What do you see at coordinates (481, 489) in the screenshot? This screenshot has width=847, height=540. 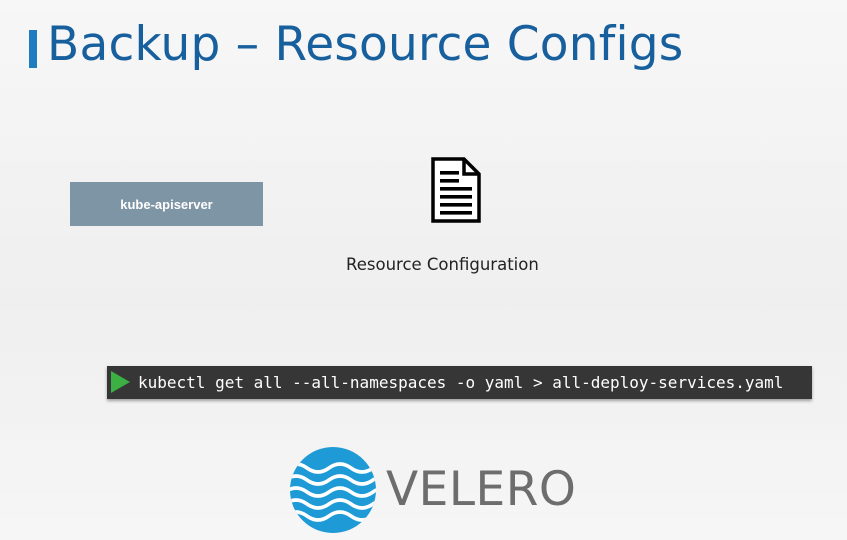 I see `velero-wordmark: VELERO` at bounding box center [481, 489].